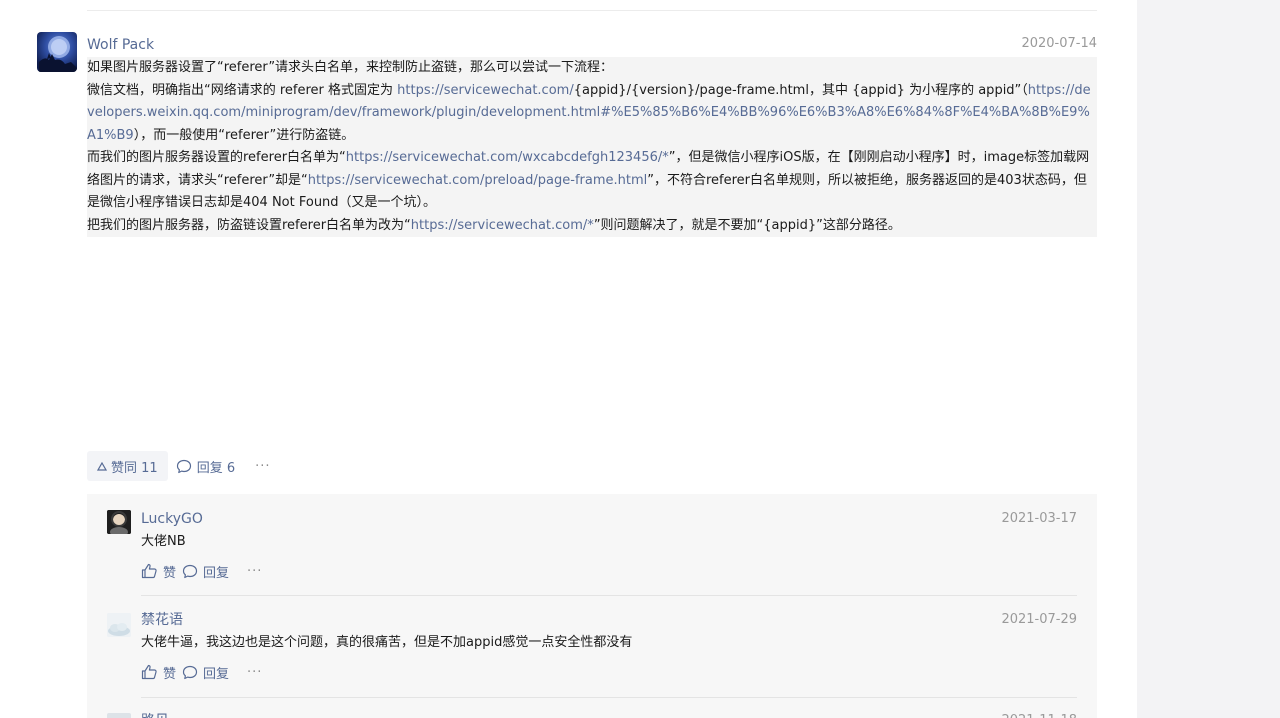 This screenshot has width=1280, height=718. Describe the element at coordinates (134, 468) in the screenshot. I see `agree-label: 赞同 11` at that location.